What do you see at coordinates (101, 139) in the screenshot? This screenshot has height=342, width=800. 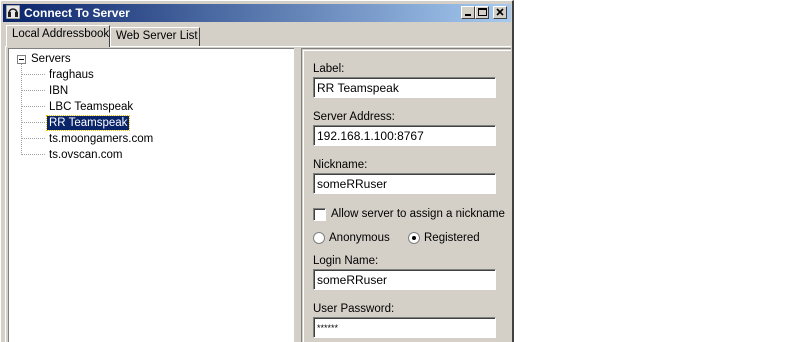 I see `tree-item-ts-moongamers: ts.moongamers.com` at bounding box center [101, 139].